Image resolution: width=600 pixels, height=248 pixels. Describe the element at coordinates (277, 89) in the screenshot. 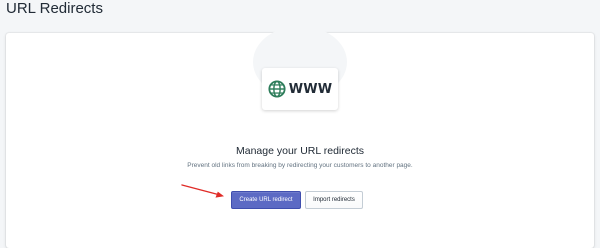

I see `globe-icon` at that location.